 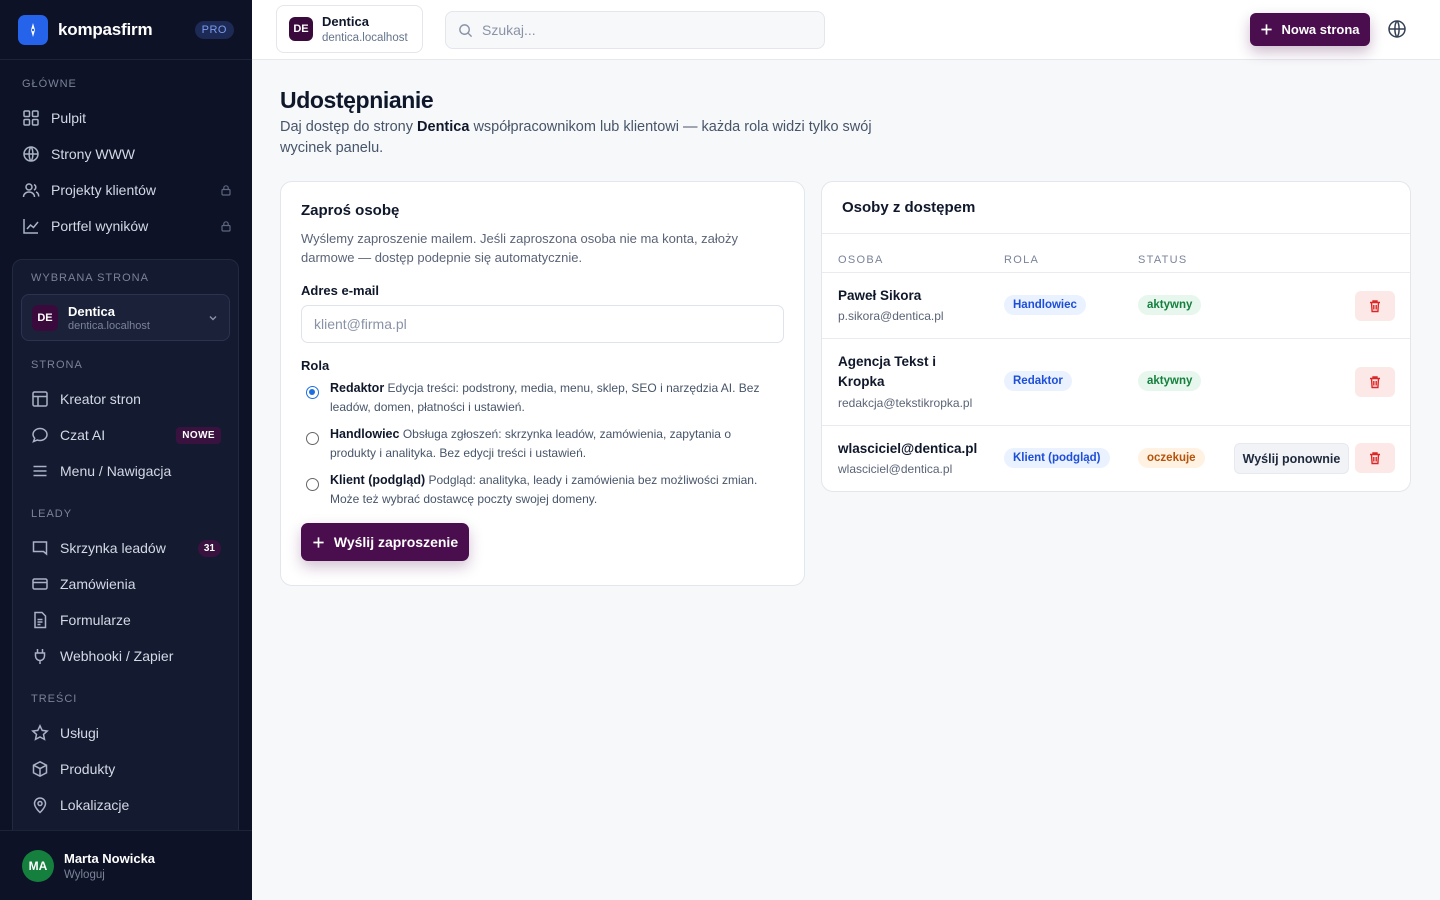 What do you see at coordinates (40, 548) in the screenshot?
I see `inbox-icon` at bounding box center [40, 548].